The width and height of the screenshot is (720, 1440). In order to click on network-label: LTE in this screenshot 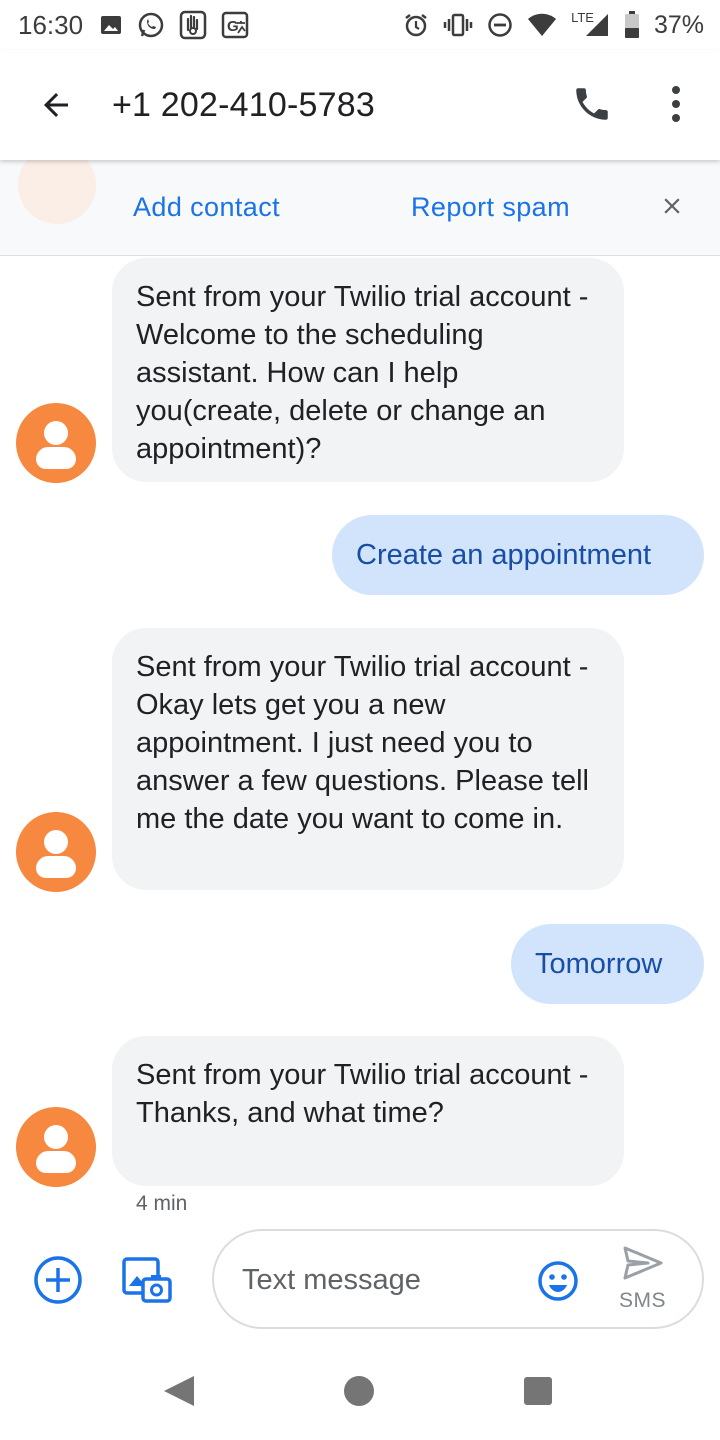, I will do `click(582, 17)`.